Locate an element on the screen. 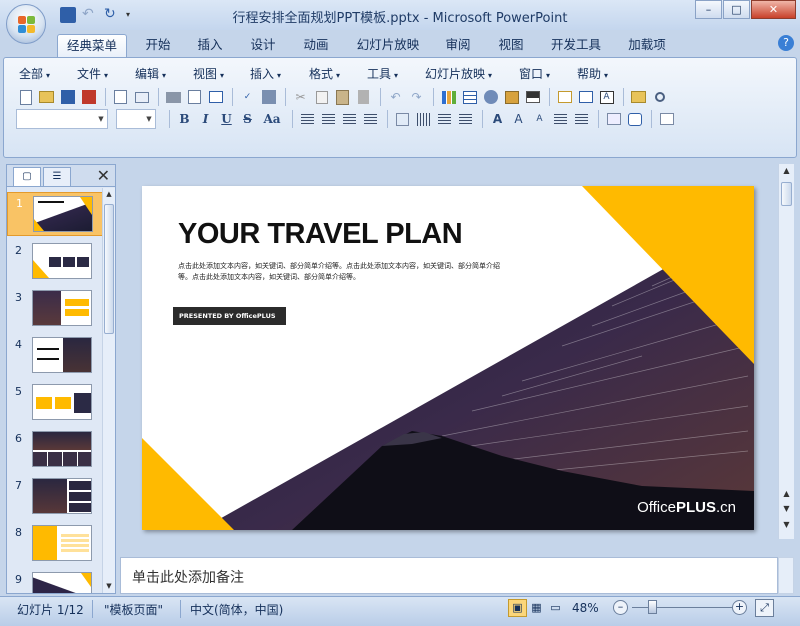 The image size is (800, 626). save-icon is located at coordinates (67, 97).